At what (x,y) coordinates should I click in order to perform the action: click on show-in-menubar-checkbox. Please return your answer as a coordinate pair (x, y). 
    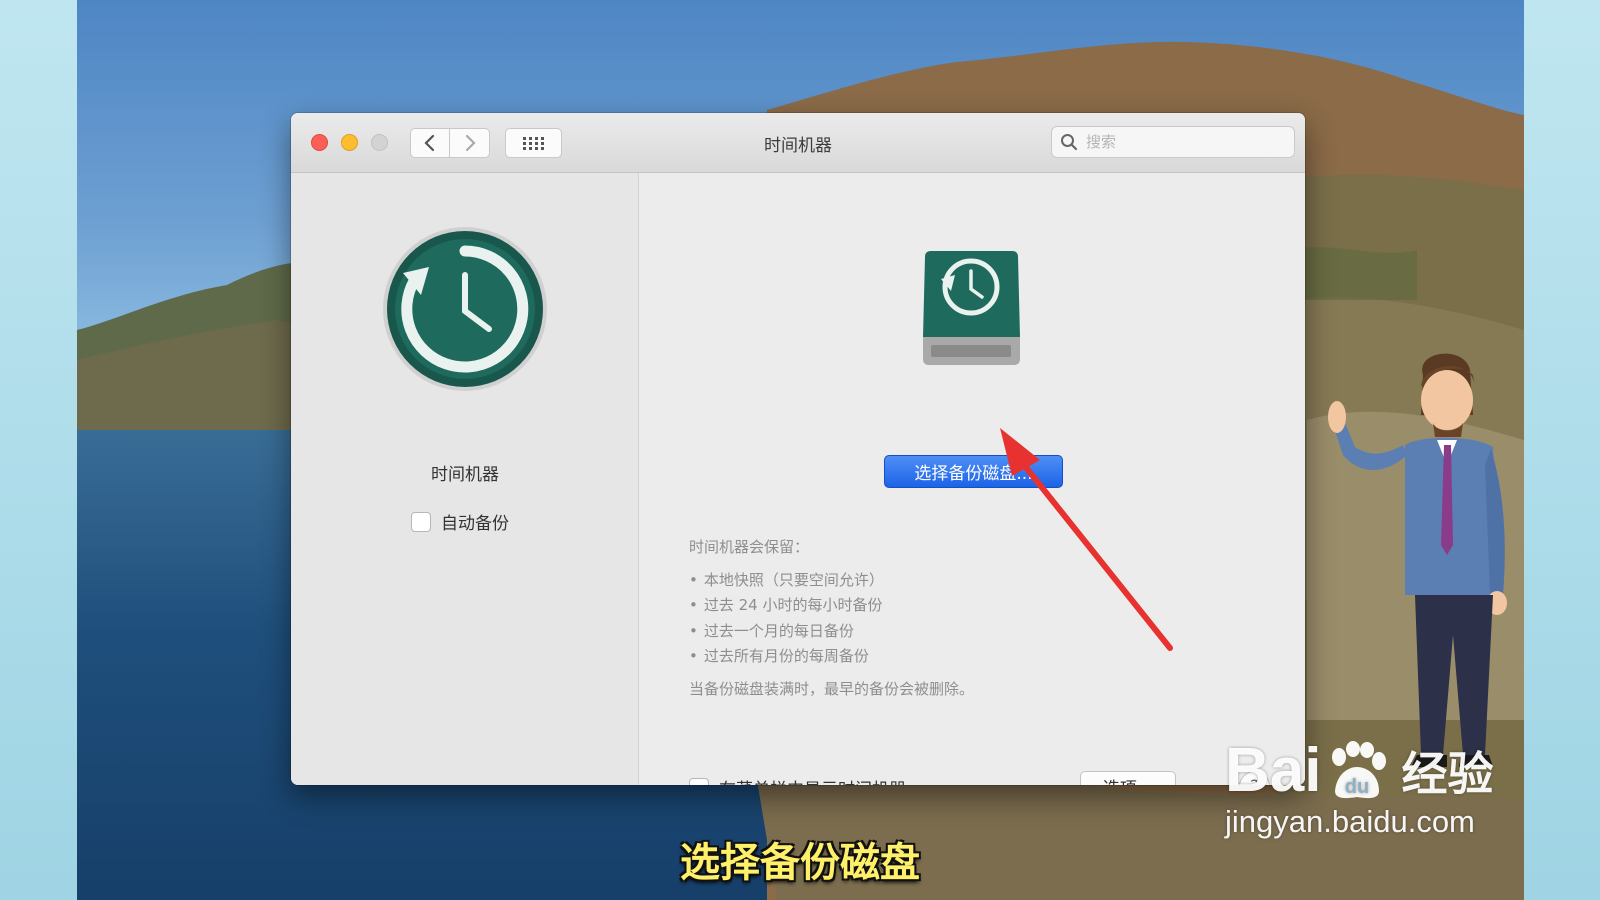
    Looking at the image, I should click on (699, 781).